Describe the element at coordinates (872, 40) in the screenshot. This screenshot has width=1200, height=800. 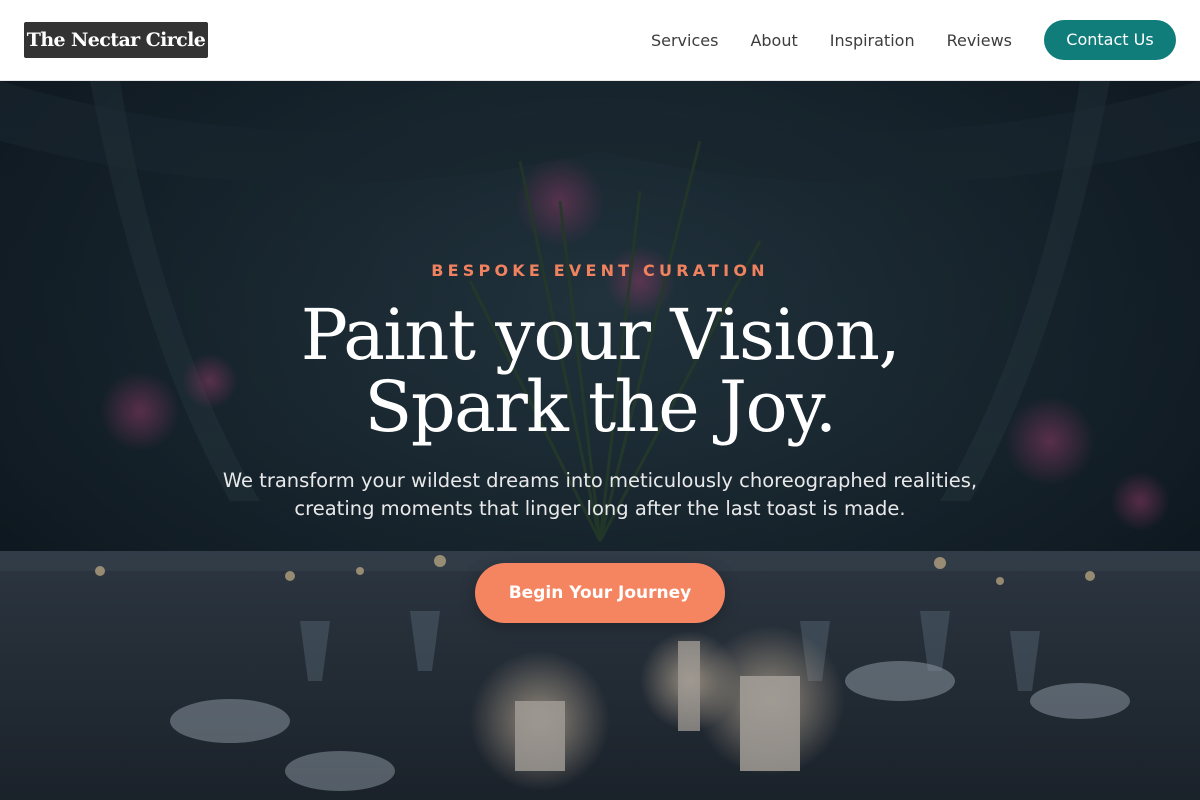
I see `nav-link-inspiration: Inspiration` at that location.